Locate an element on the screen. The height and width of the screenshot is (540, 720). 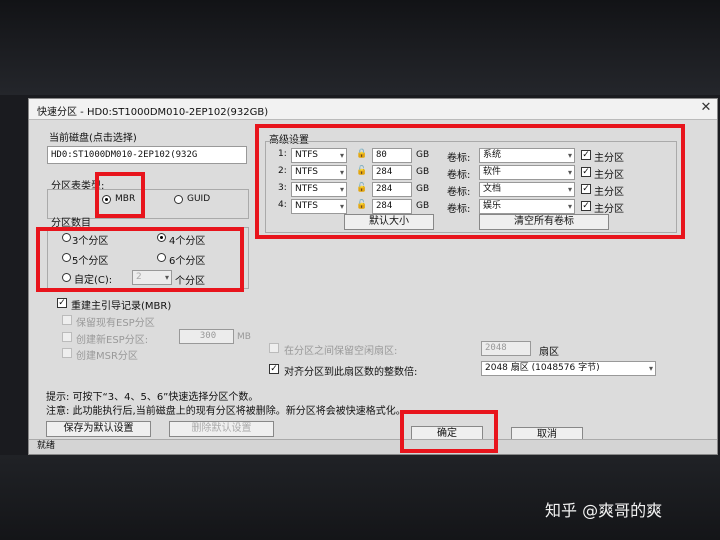
save-default-button: 保存为默认设置 is located at coordinates (98, 429).